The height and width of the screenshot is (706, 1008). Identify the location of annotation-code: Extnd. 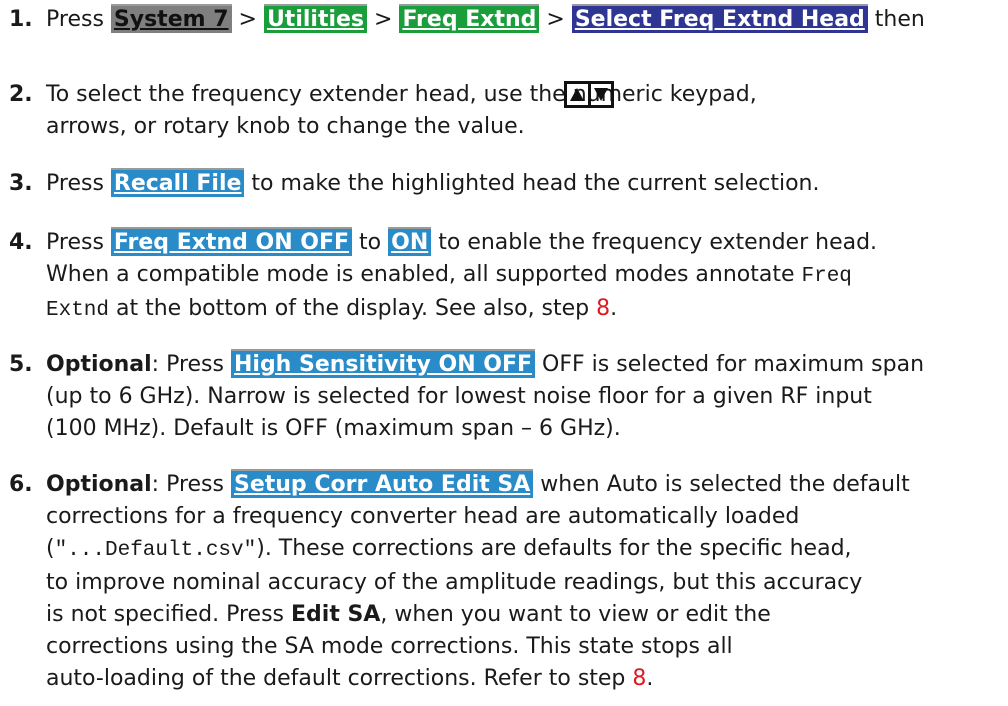
(78, 310).